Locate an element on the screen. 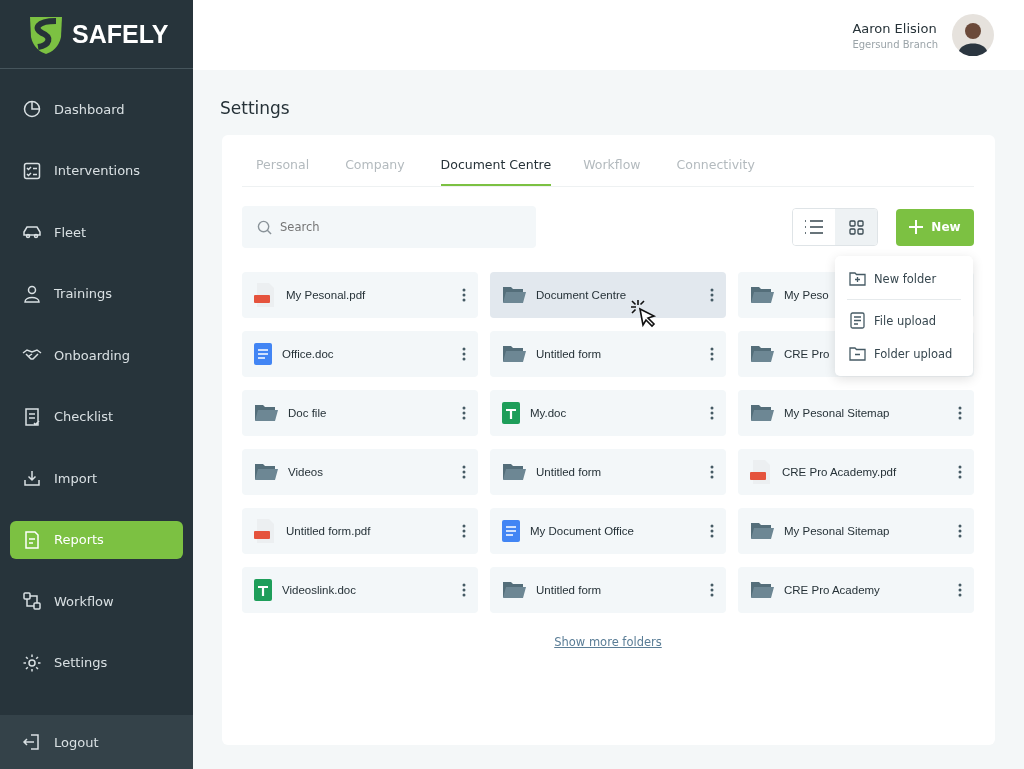  file-card: Document Centre is located at coordinates (608, 295).